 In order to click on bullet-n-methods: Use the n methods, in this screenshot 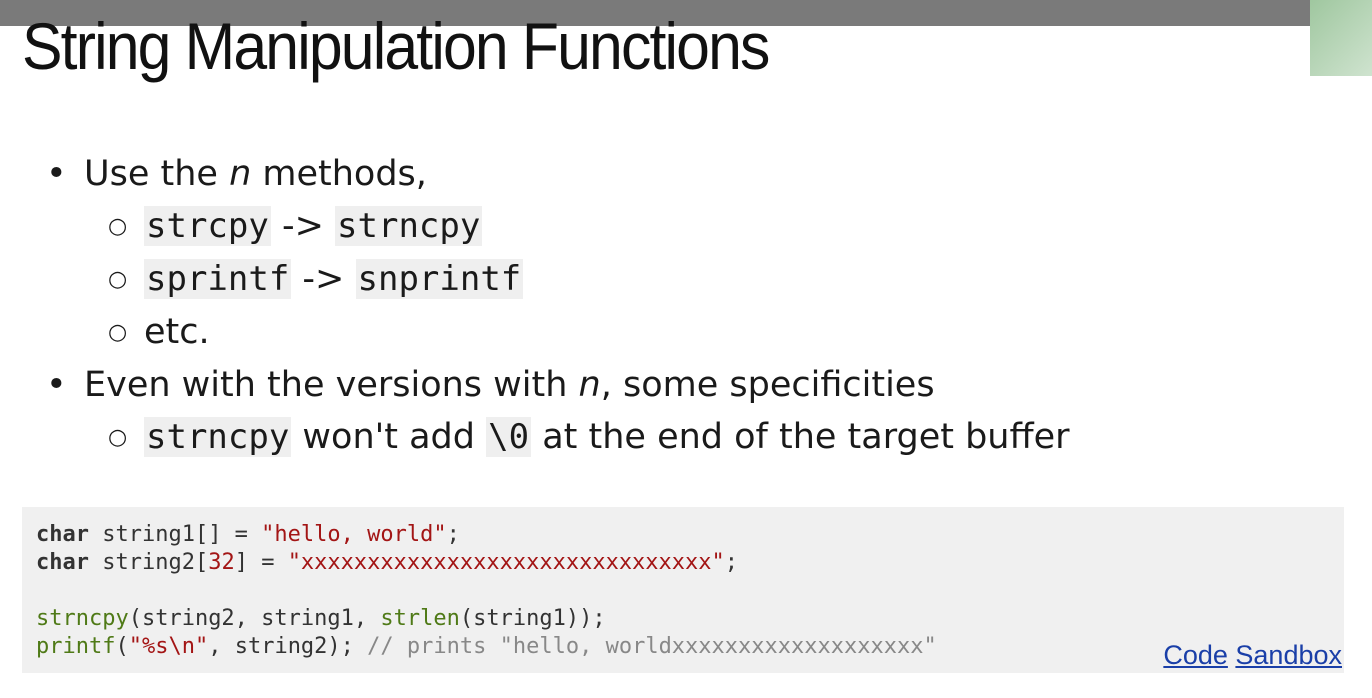, I will do `click(671, 174)`.